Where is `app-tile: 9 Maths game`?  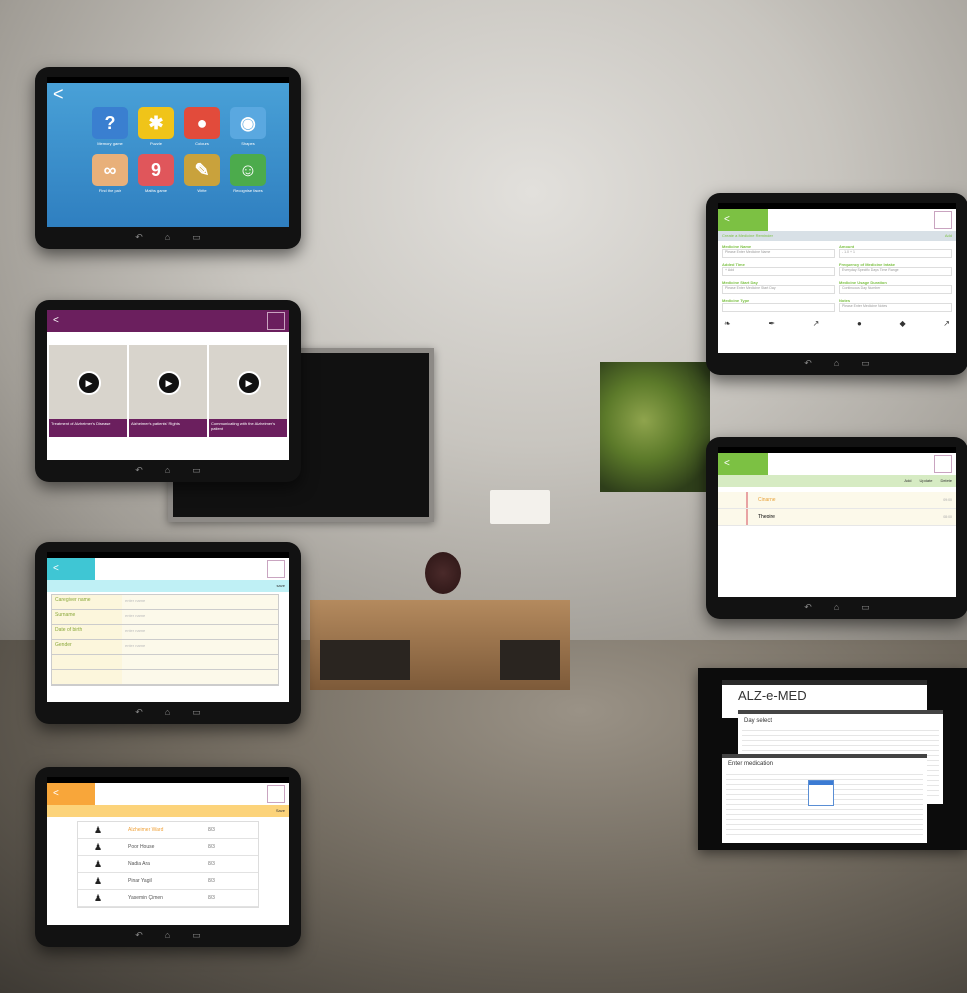 app-tile: 9 Maths game is located at coordinates (156, 173).